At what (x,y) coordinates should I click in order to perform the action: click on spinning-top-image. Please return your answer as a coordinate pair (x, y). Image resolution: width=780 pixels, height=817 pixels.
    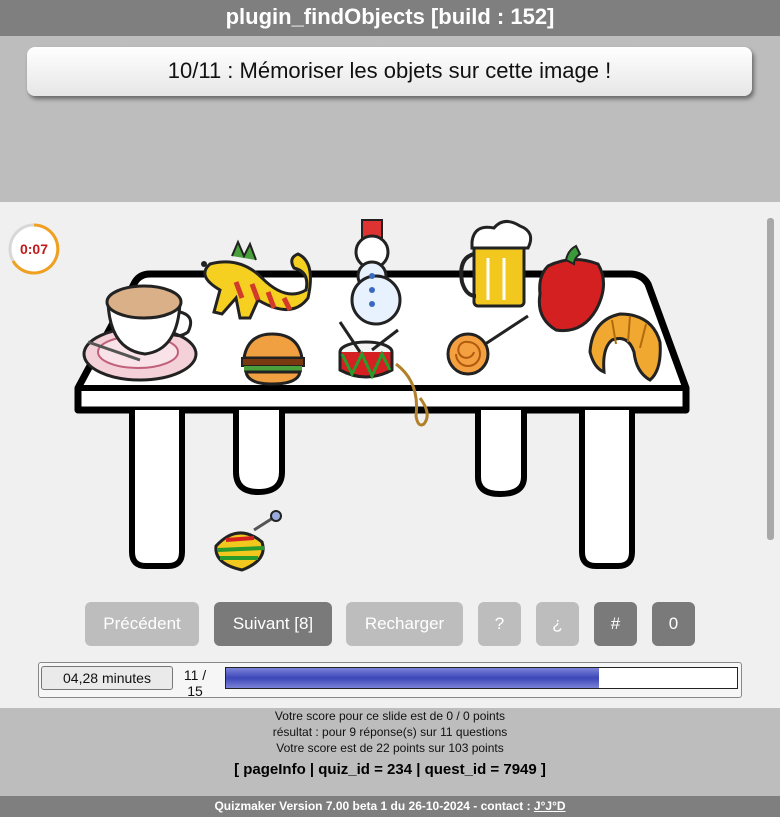
    Looking at the image, I should click on (248, 541).